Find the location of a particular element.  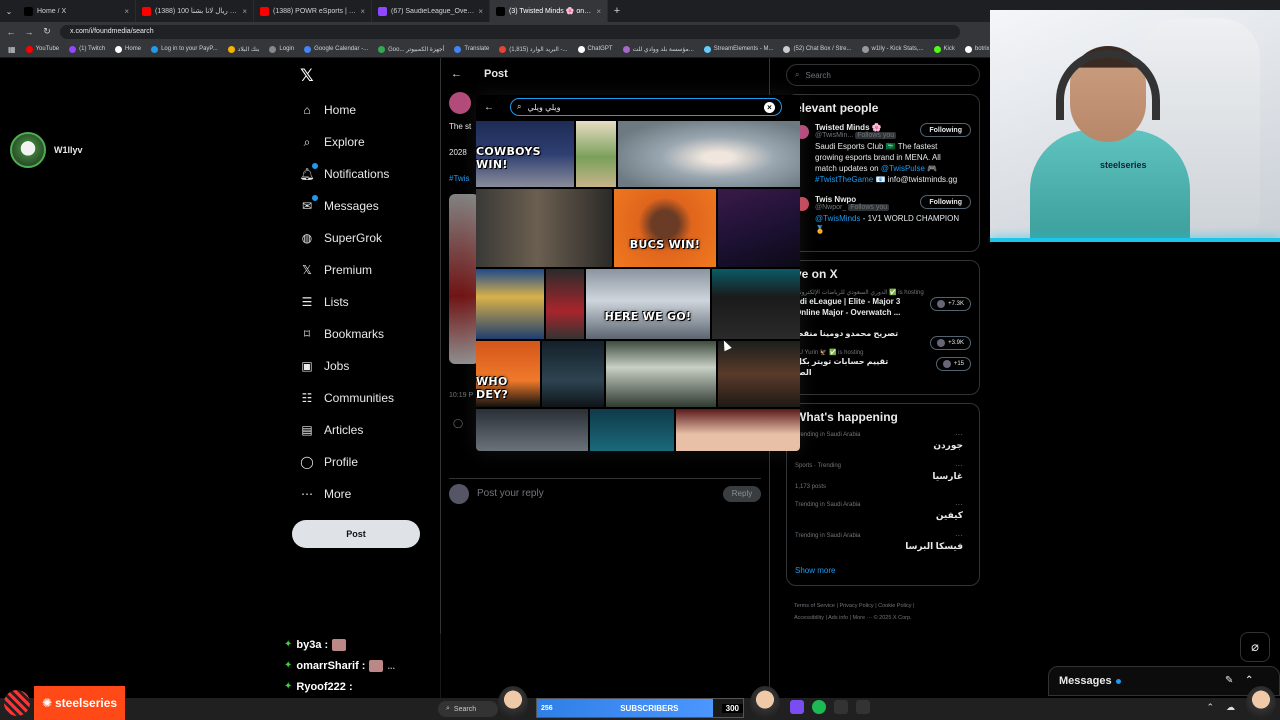

taskbar-search: ⌕ Search is located at coordinates (468, 709).